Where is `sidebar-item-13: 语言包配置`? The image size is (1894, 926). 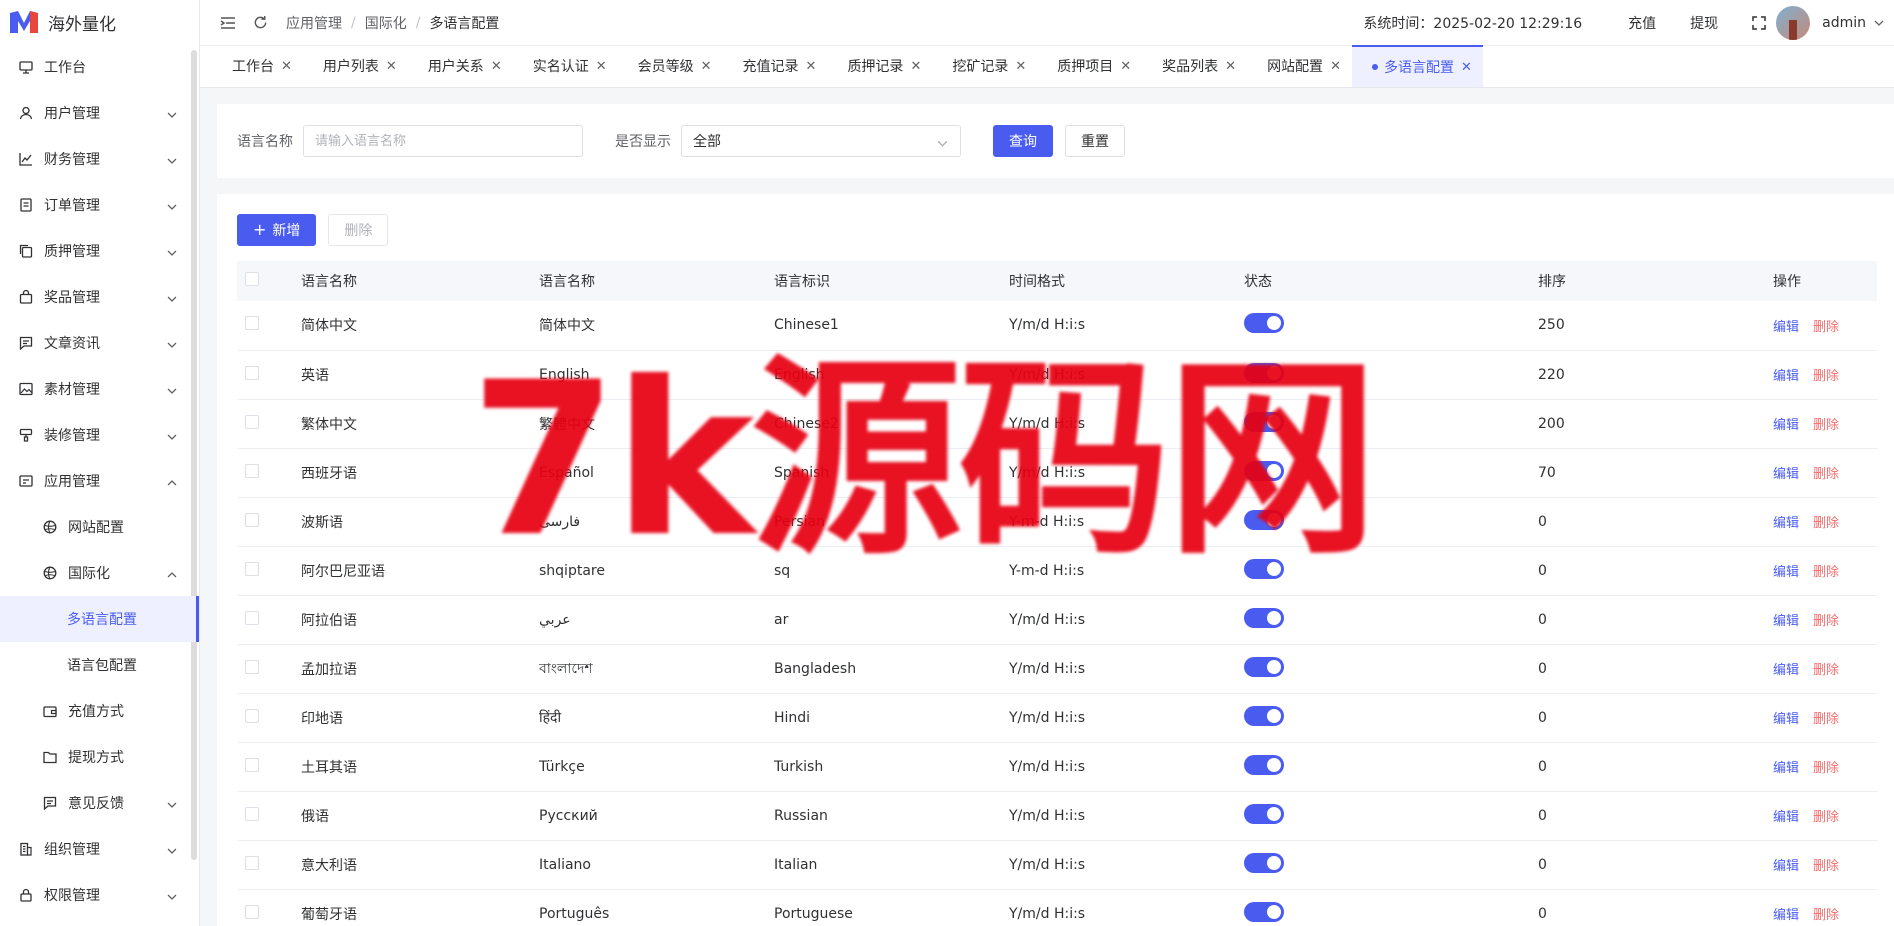
sidebar-item-13: 语言包配置 is located at coordinates (99, 665).